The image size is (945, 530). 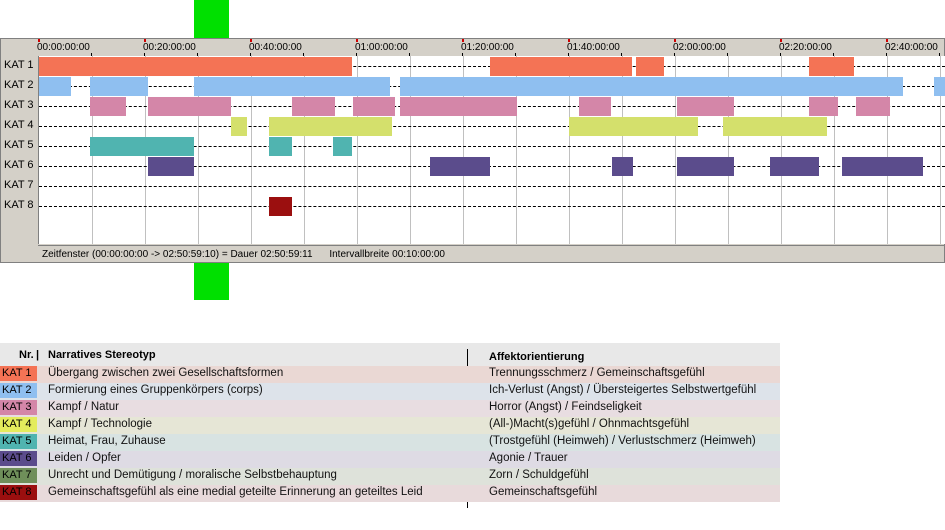 I want to click on legend-category-code: KAT 6, so click(x=18, y=458).